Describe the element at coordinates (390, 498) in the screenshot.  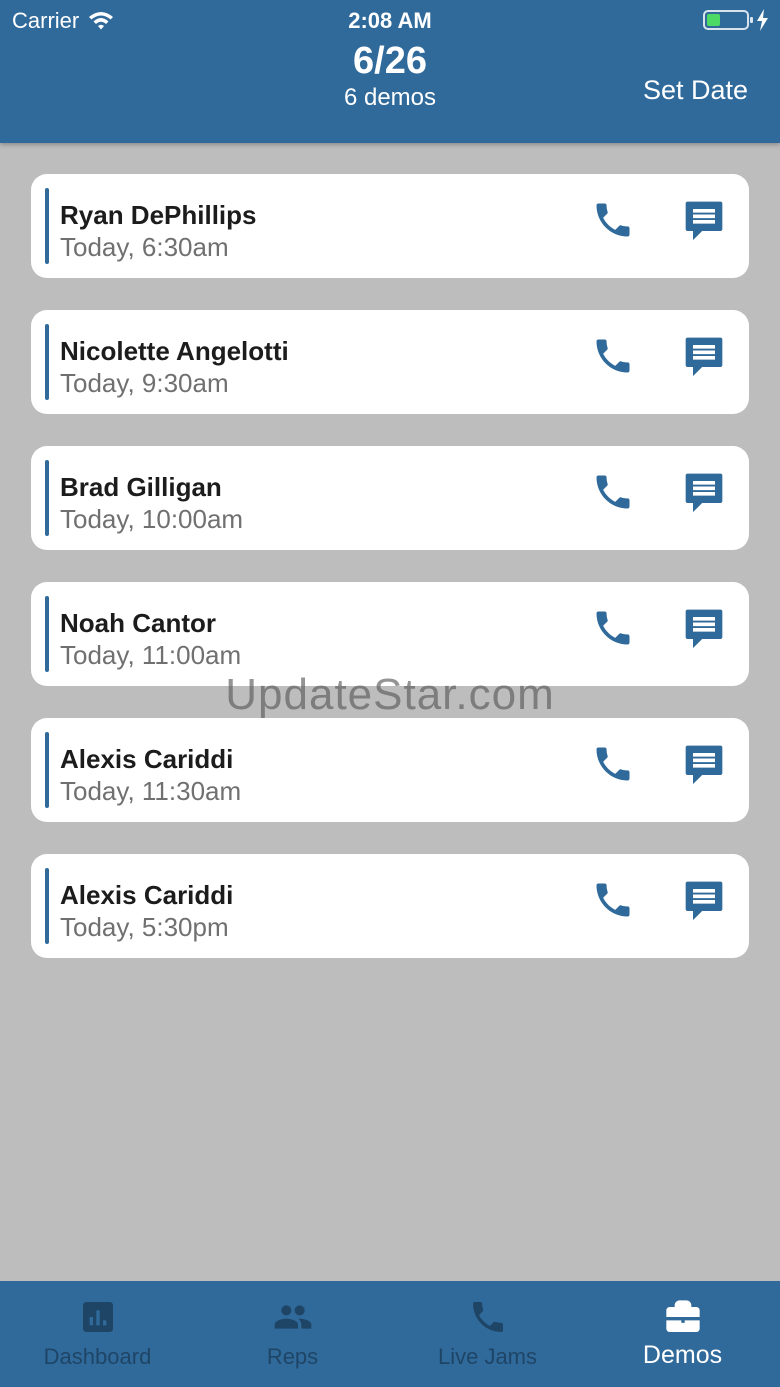
I see `demo-card: Brad Gilligan Today, 10:00am` at that location.